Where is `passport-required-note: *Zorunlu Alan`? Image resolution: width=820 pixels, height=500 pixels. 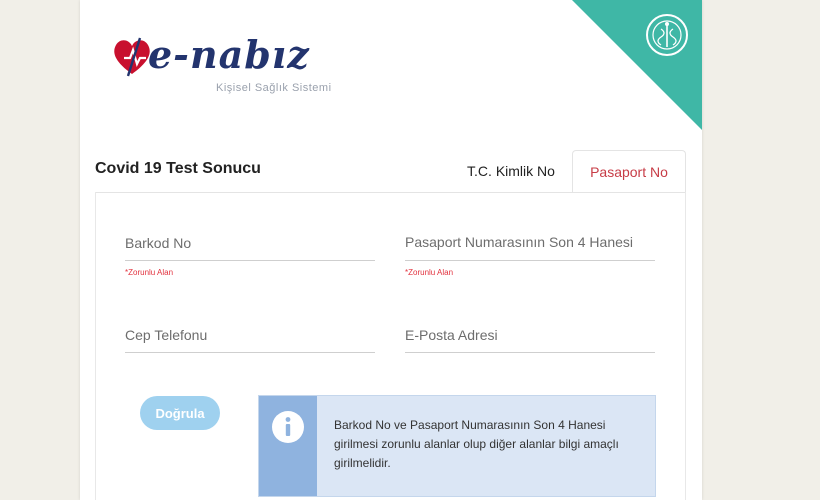 passport-required-note: *Zorunlu Alan is located at coordinates (429, 272).